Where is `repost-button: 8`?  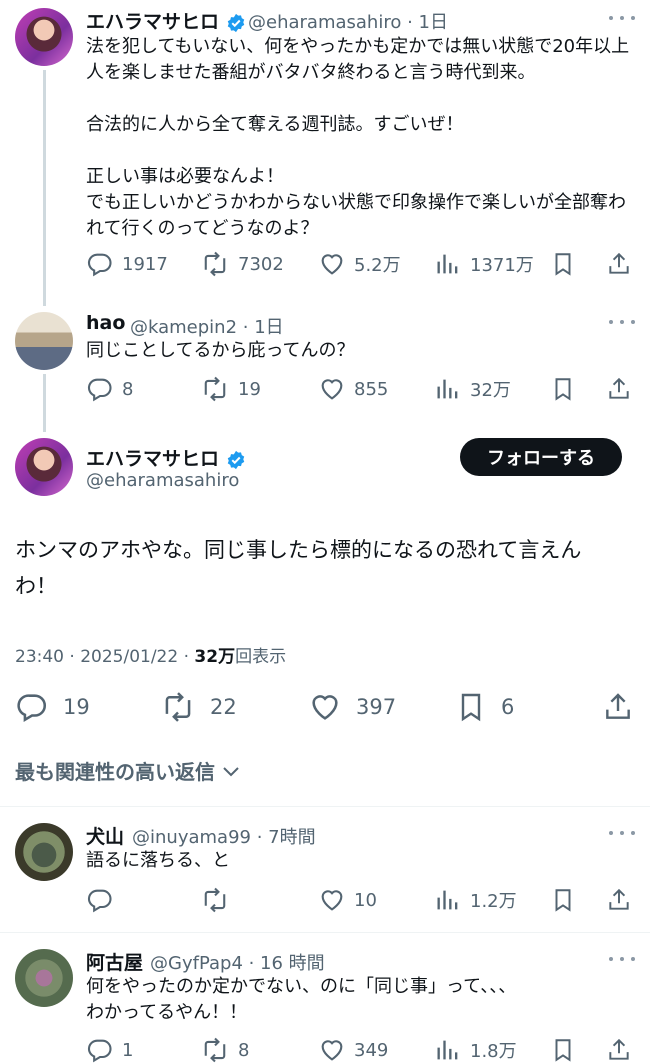 repost-button: 8 is located at coordinates (224, 1050).